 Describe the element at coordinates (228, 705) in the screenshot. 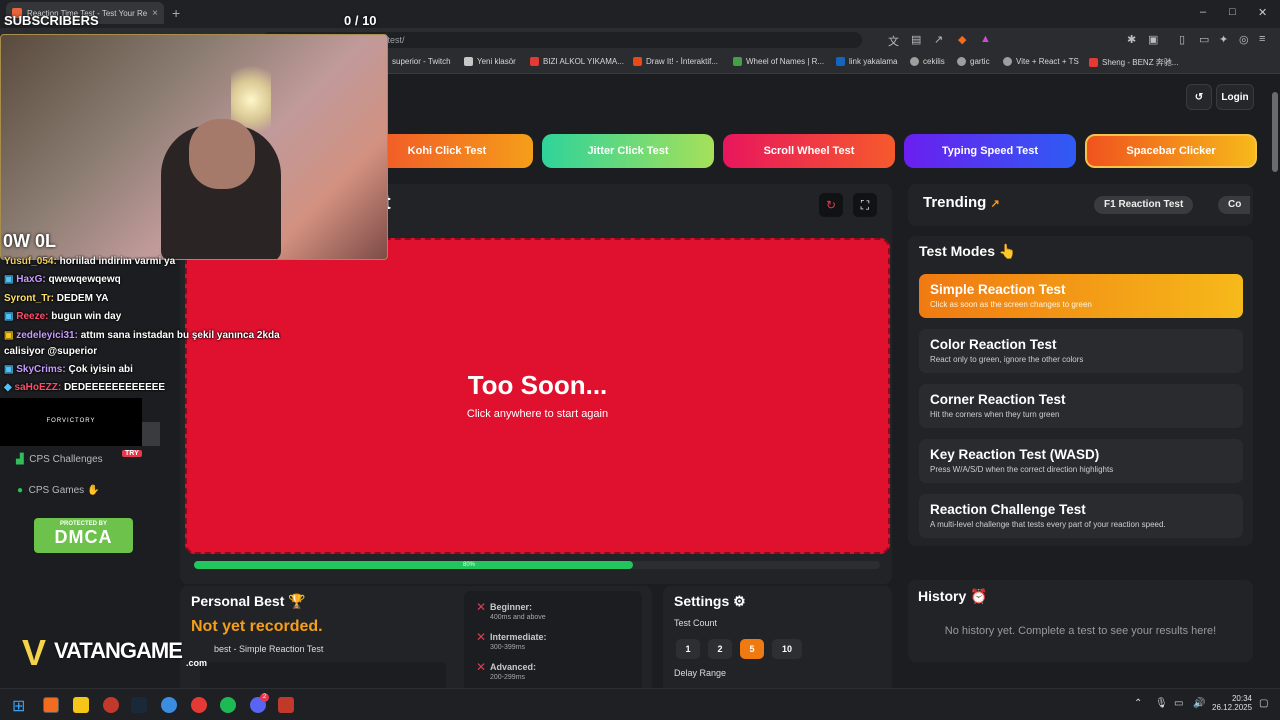

I see `spotify-icon` at that location.